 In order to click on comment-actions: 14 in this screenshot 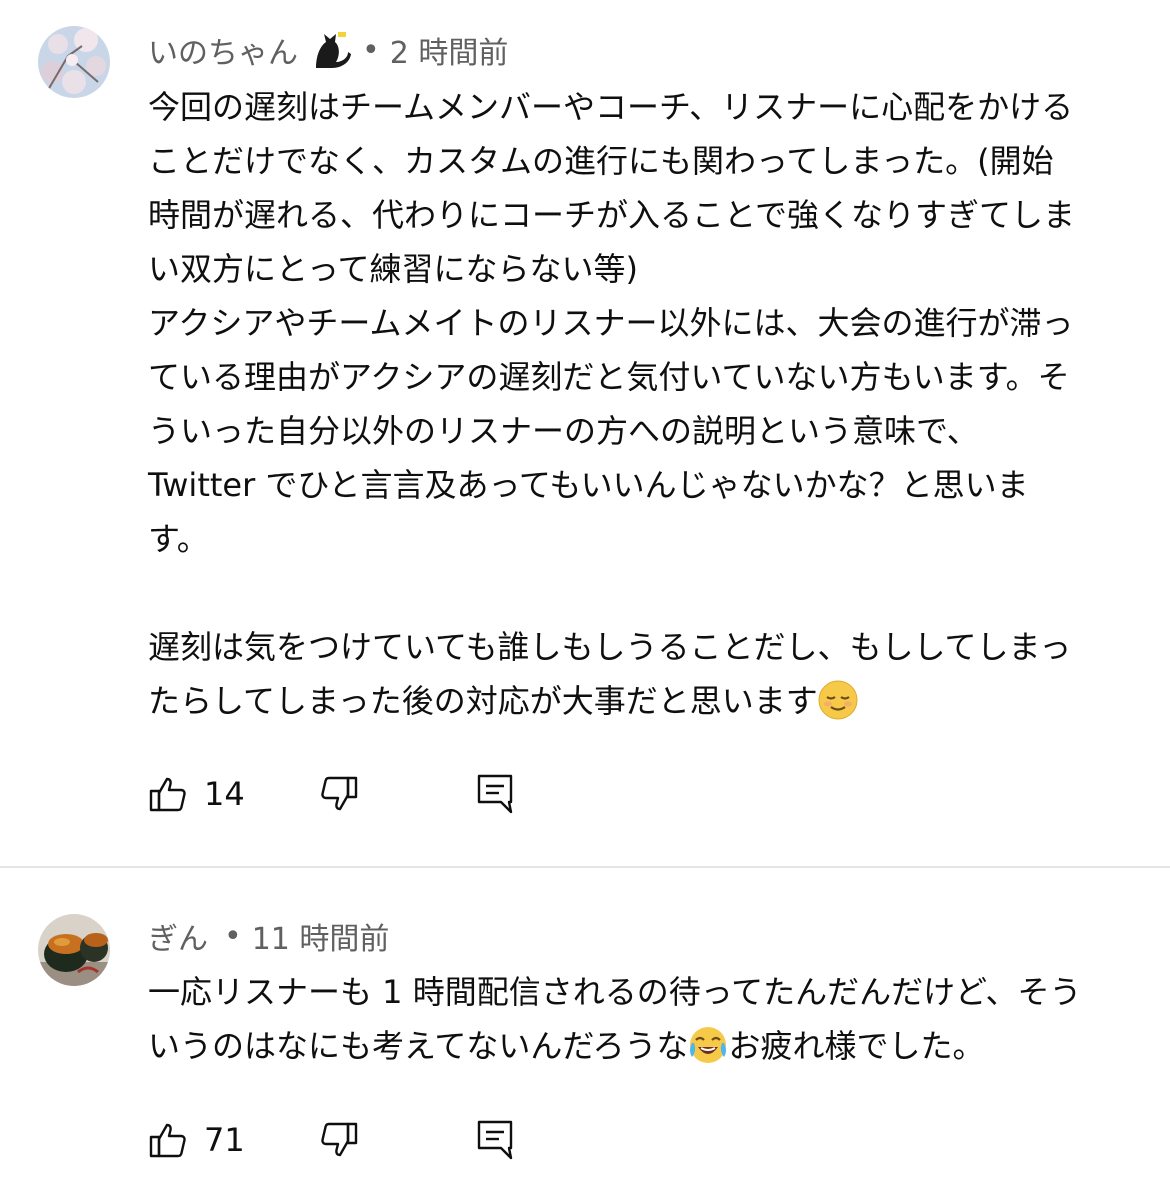, I will do `click(331, 794)`.